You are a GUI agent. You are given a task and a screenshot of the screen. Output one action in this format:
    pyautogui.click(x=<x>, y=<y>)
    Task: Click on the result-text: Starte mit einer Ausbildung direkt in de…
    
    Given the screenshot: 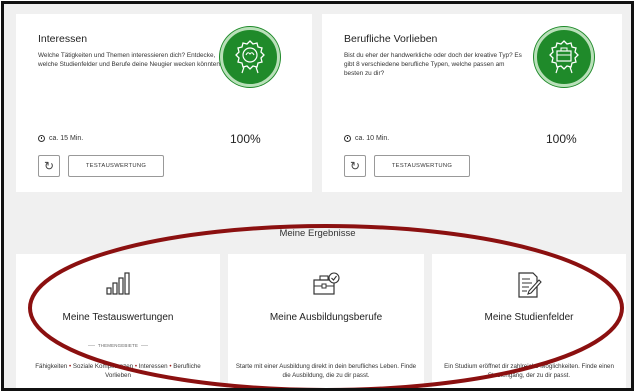 What is the action you would take?
    pyautogui.click(x=326, y=371)
    